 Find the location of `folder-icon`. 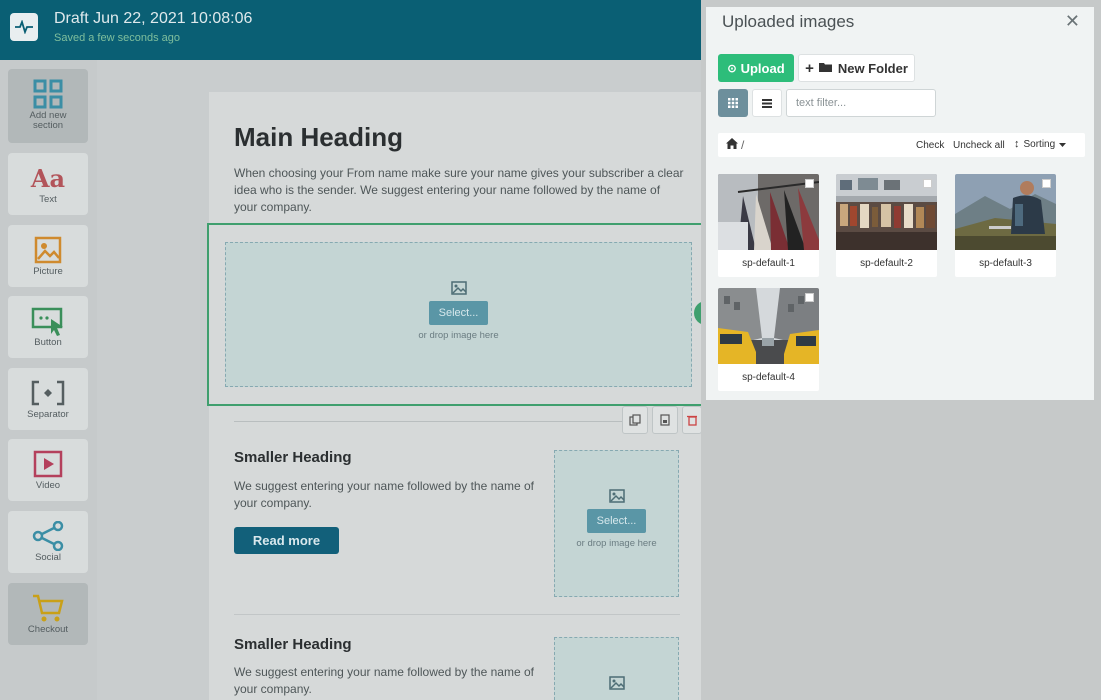

folder-icon is located at coordinates (825, 68).